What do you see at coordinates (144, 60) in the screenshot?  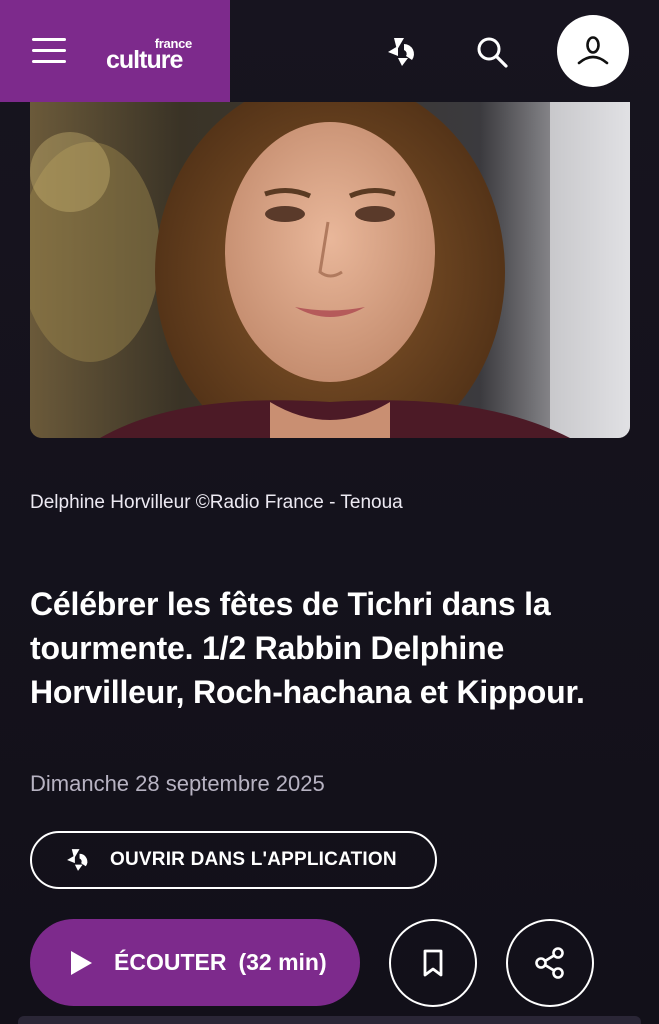 I see `logo-big-text: culture` at bounding box center [144, 60].